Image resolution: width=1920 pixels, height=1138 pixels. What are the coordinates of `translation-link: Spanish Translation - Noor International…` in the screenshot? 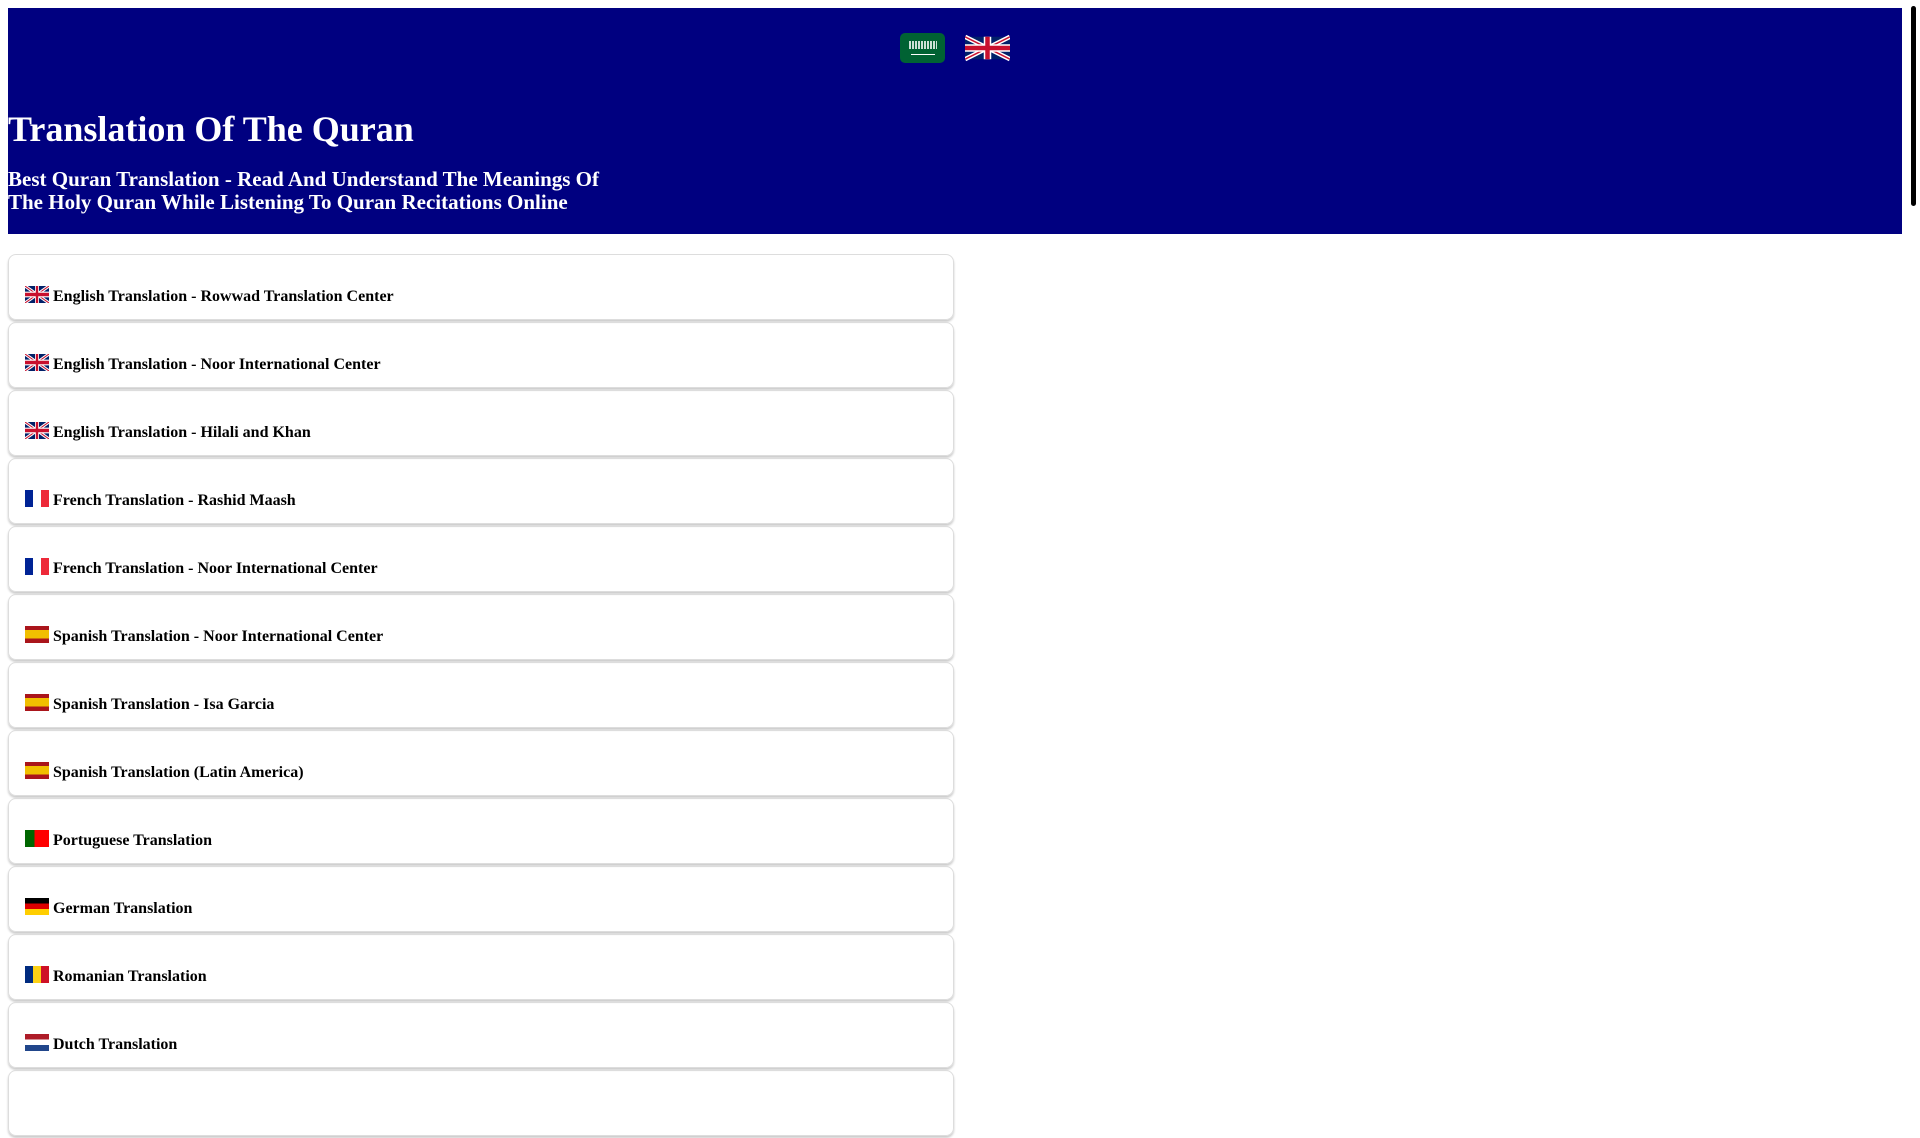 It's located at (204, 636).